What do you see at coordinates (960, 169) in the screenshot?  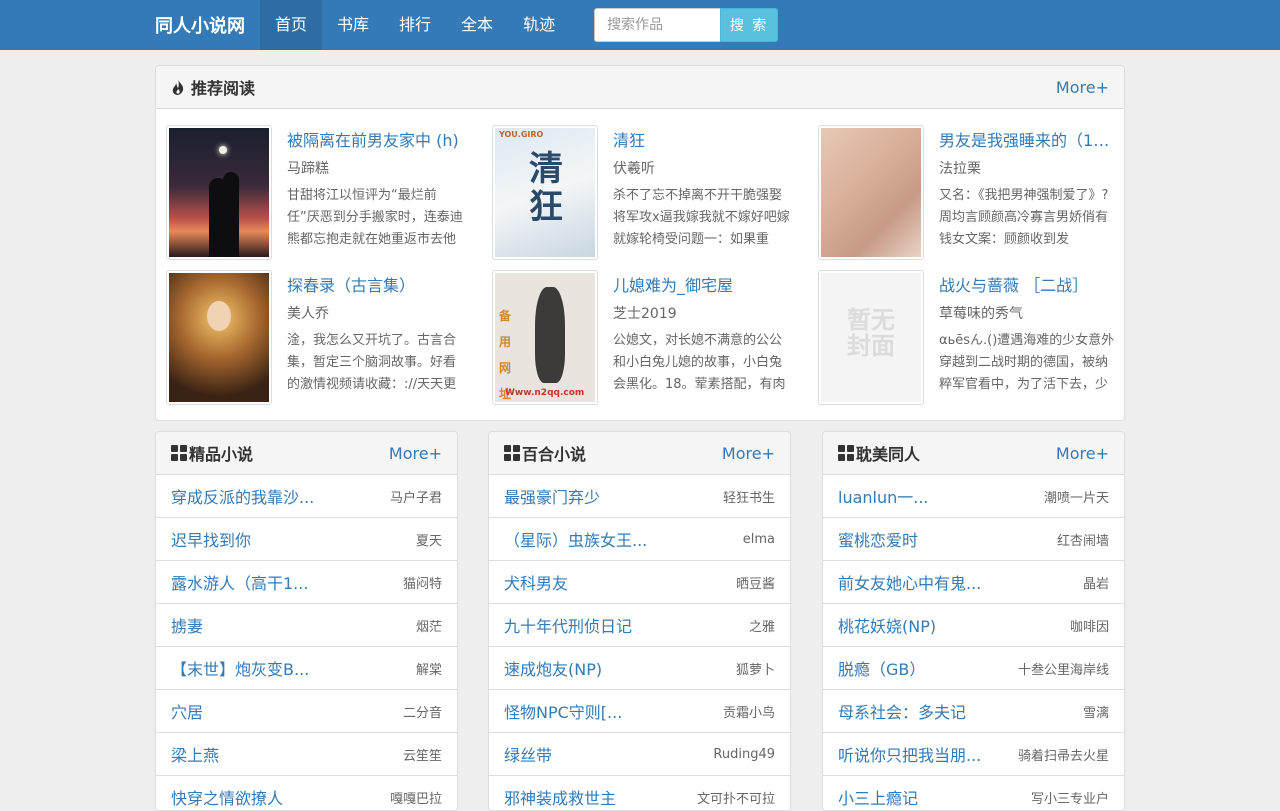 I see `book-author: 法拉栗` at bounding box center [960, 169].